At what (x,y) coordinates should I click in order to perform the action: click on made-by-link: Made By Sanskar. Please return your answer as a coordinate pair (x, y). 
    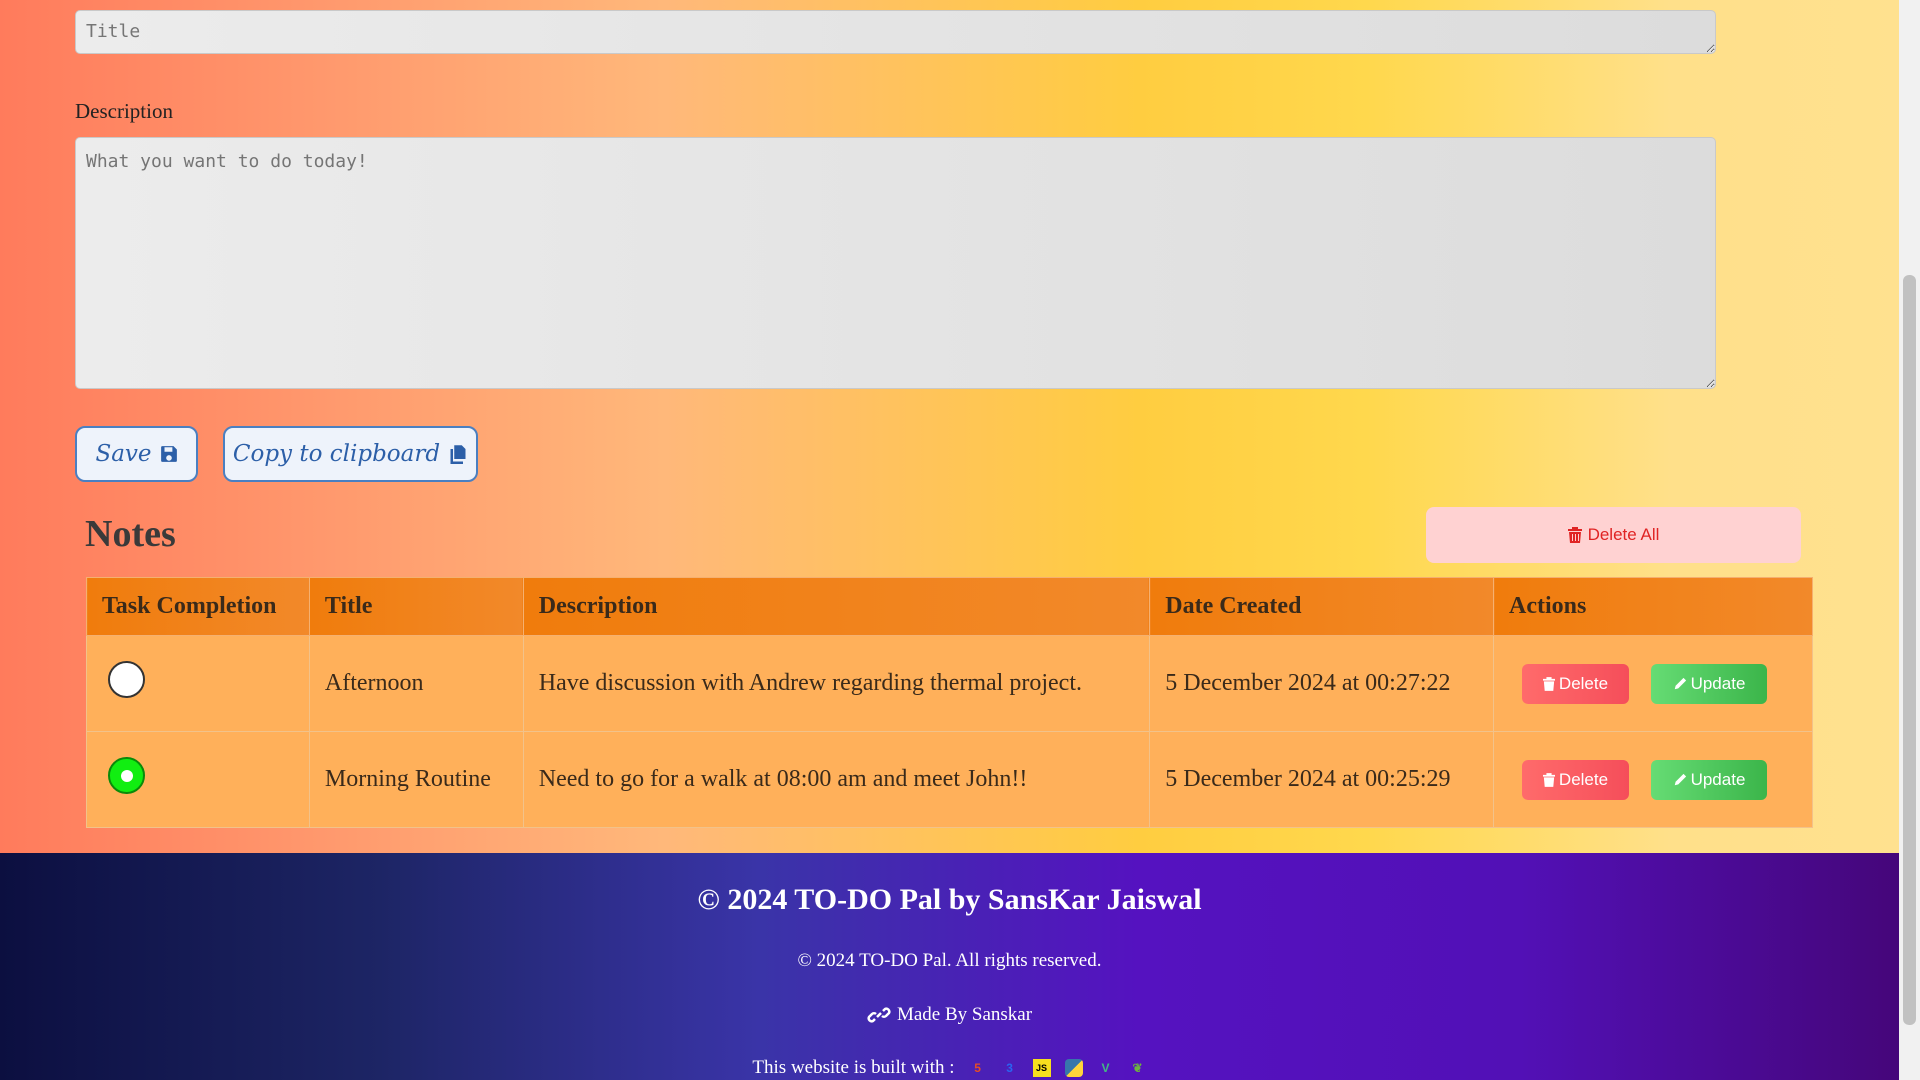
    Looking at the image, I should click on (949, 1015).